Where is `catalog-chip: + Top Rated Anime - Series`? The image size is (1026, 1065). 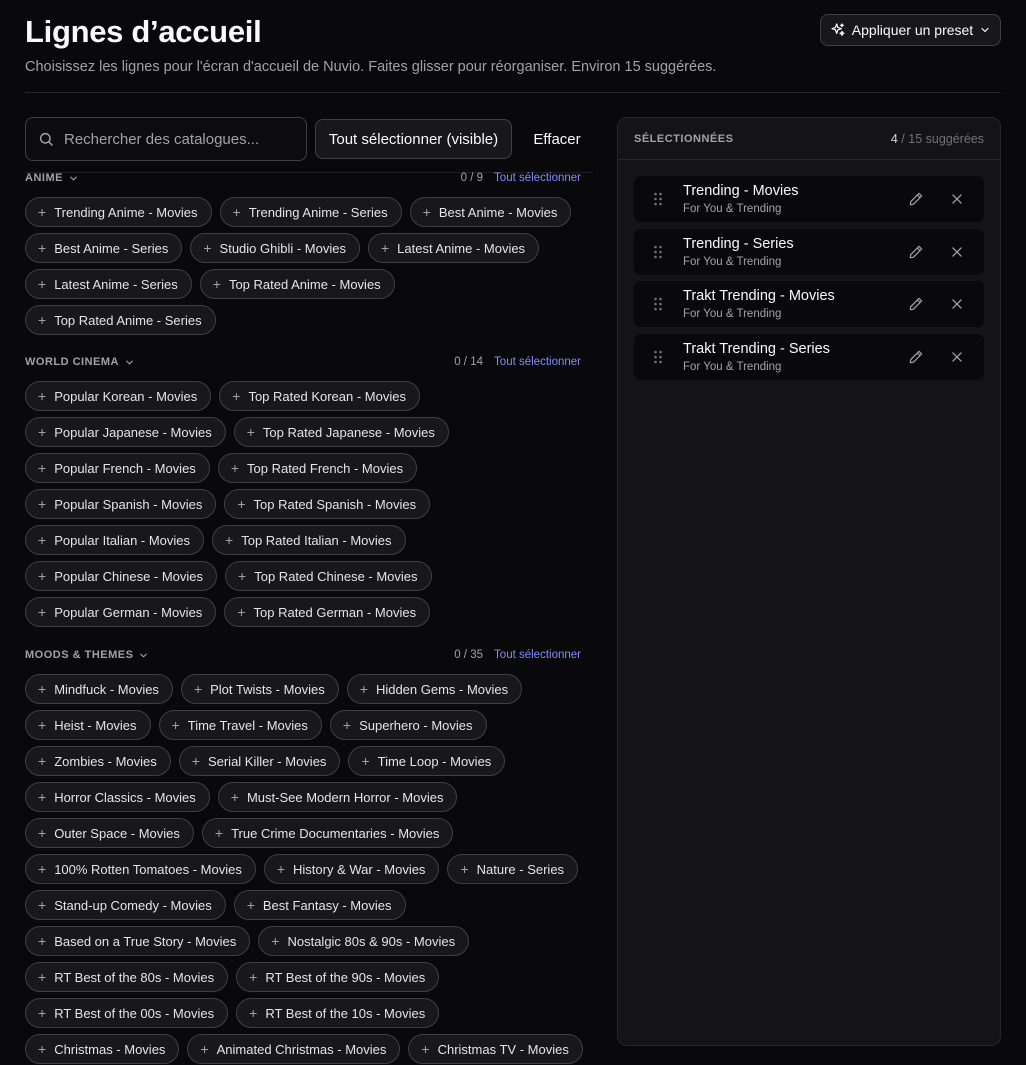 catalog-chip: + Top Rated Anime - Series is located at coordinates (120, 320).